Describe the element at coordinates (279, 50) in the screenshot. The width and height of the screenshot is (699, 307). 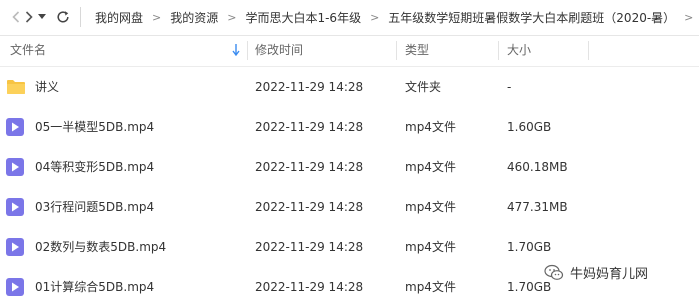
I see `column-header-time: 修改时间` at that location.